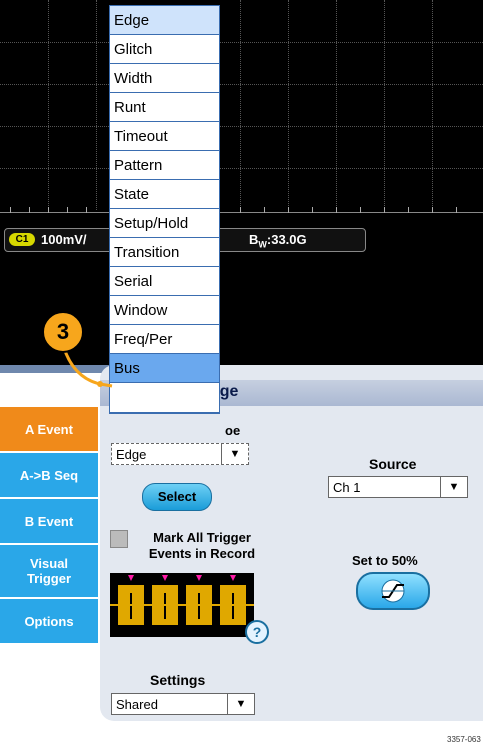  I want to click on callout-number: 3, so click(63, 332).